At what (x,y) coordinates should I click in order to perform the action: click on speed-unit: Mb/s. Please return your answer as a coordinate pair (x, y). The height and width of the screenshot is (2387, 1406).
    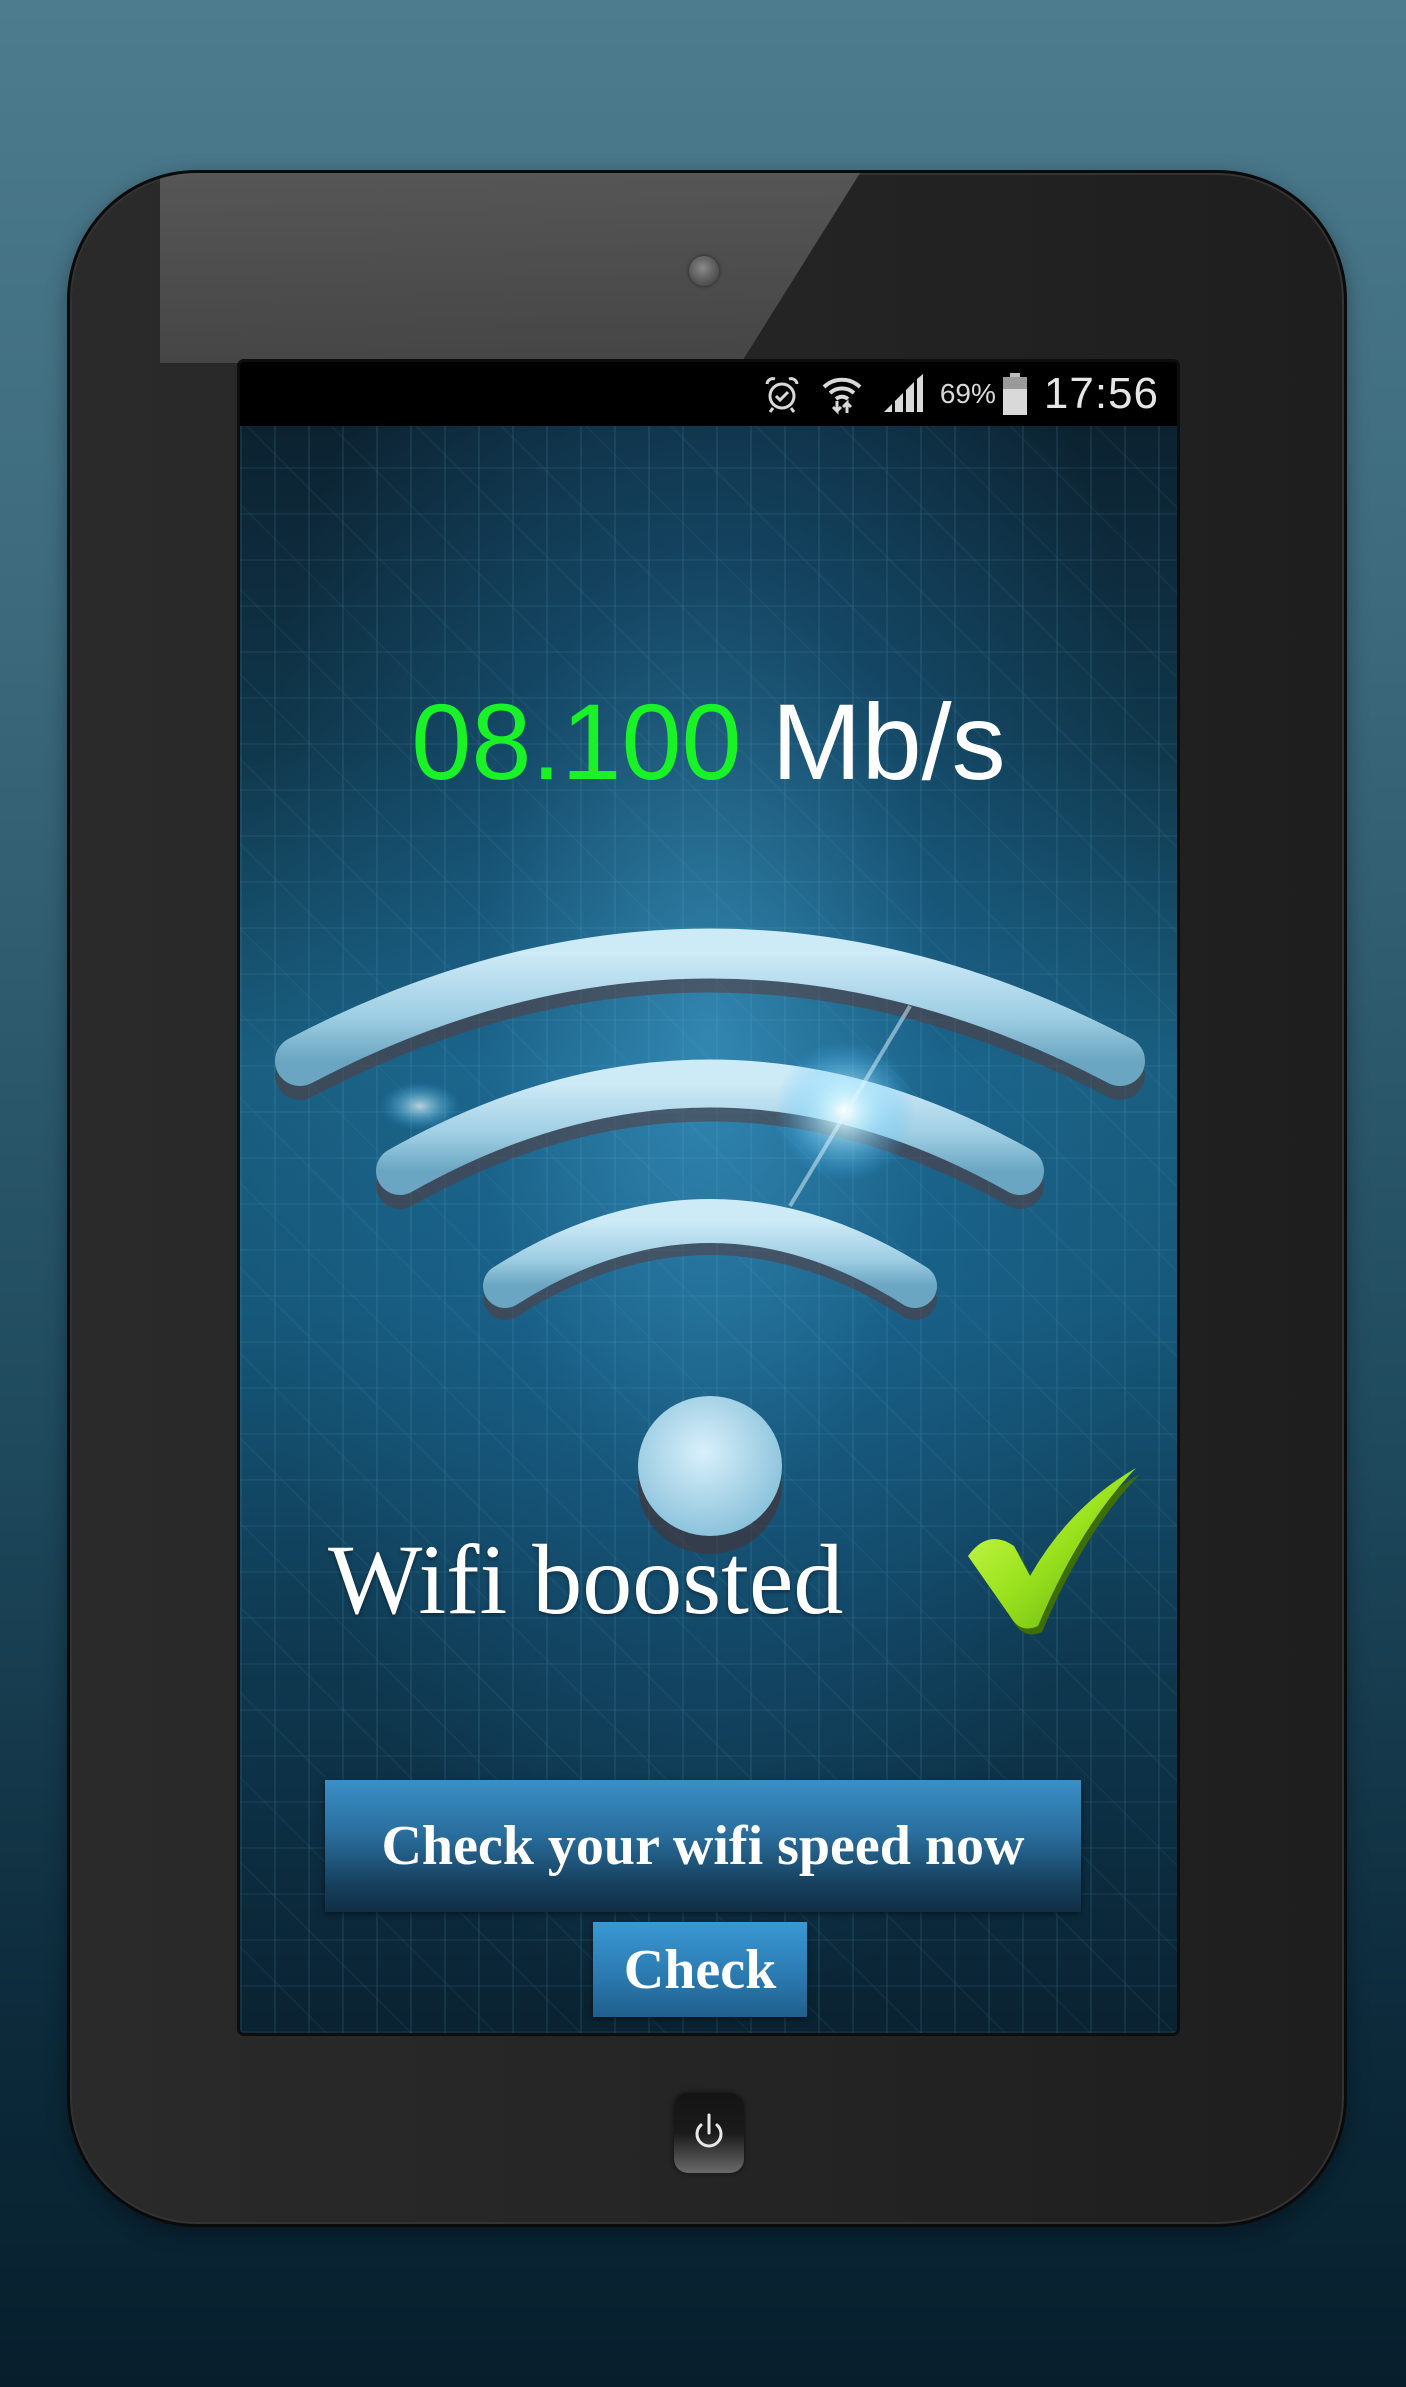
    Looking at the image, I should click on (888, 741).